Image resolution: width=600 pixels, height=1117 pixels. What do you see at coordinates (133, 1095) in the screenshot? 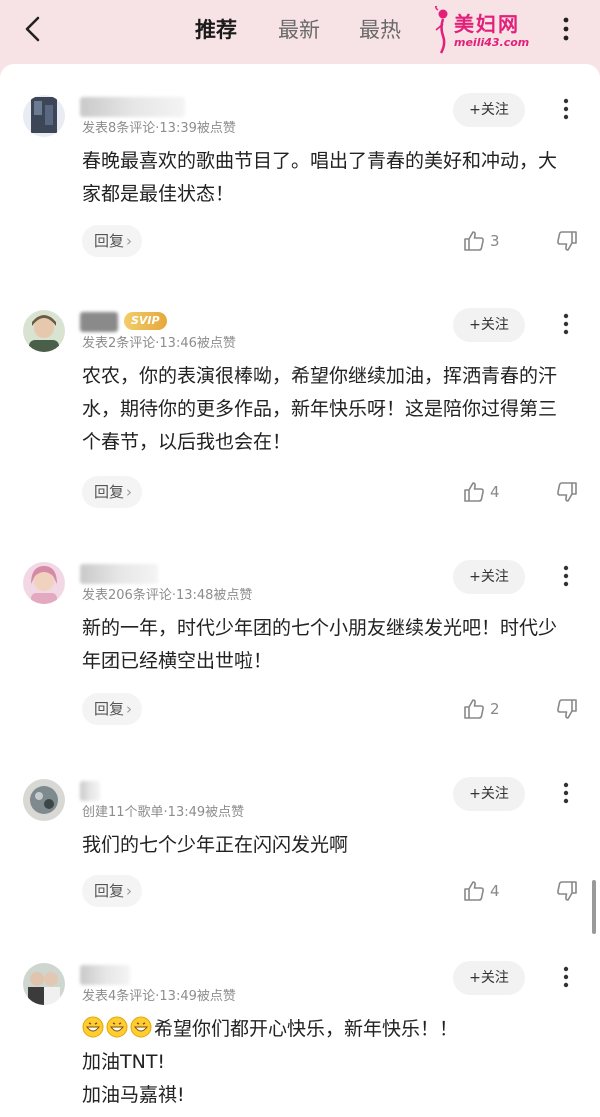
I see `comment-text-line: 加油马嘉祺!` at bounding box center [133, 1095].